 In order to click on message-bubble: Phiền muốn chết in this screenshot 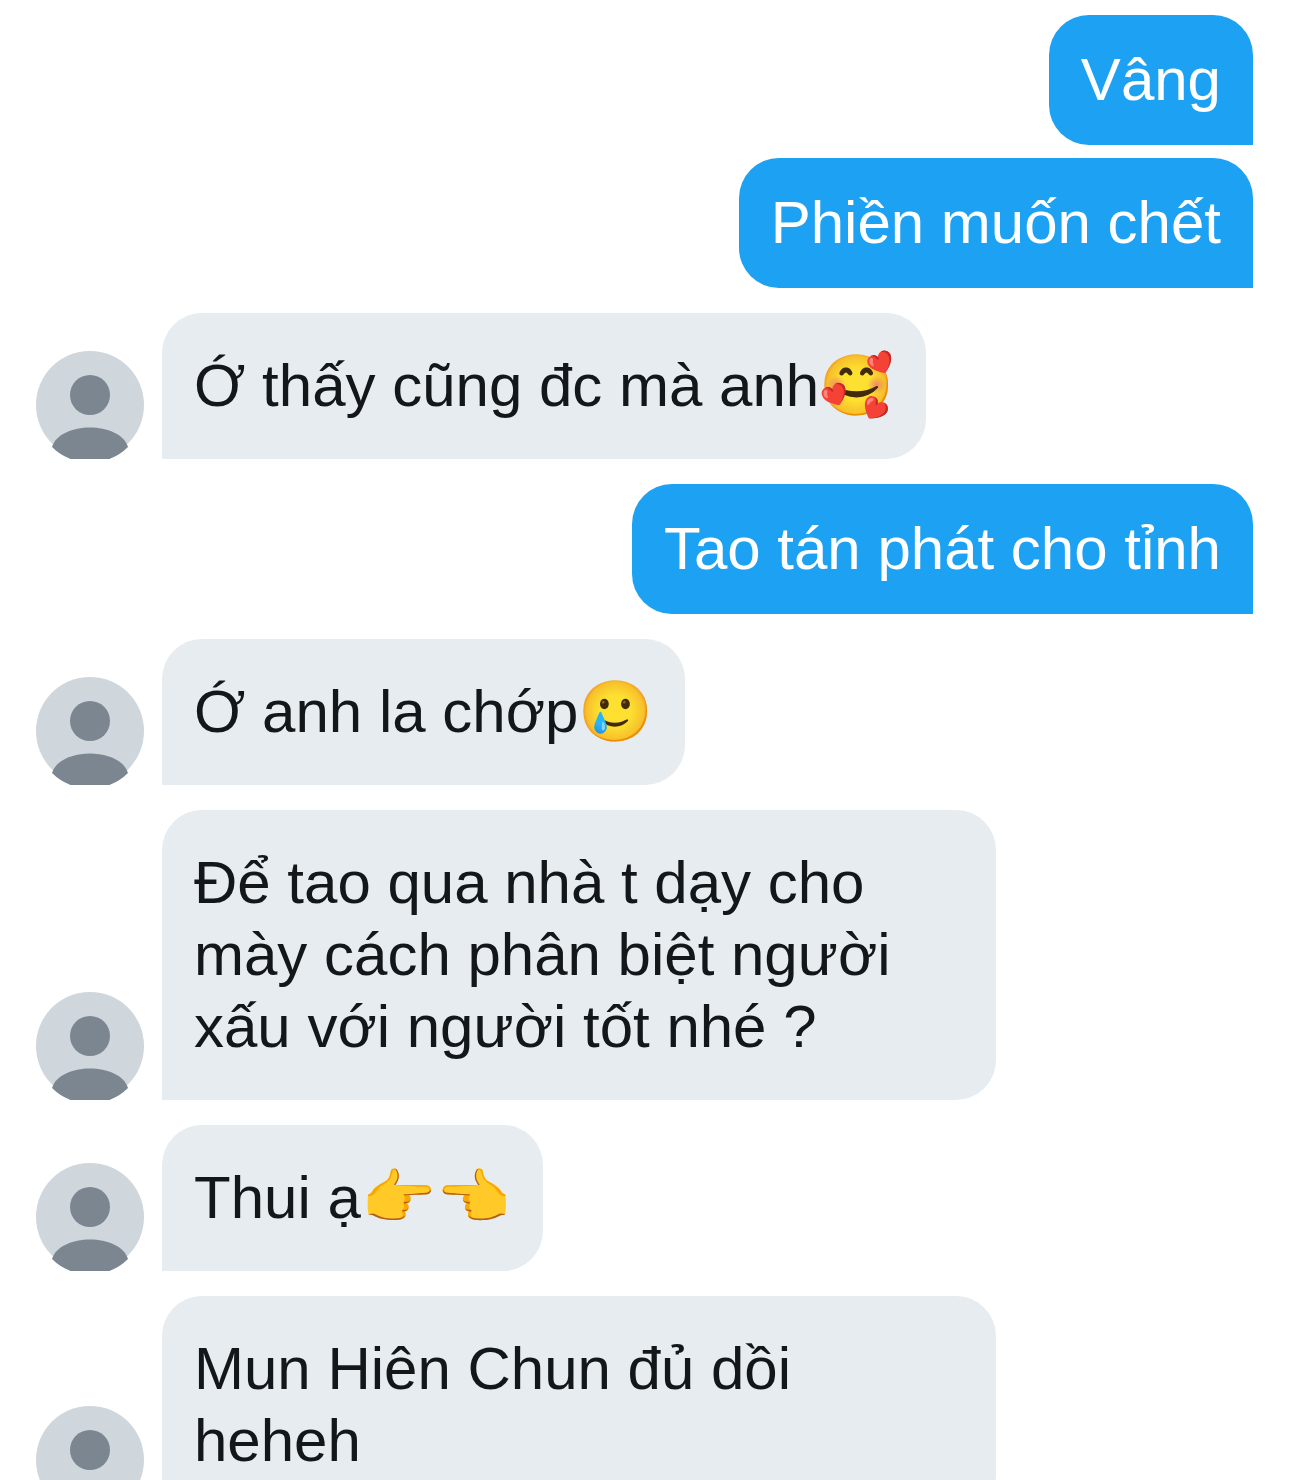, I will do `click(995, 223)`.